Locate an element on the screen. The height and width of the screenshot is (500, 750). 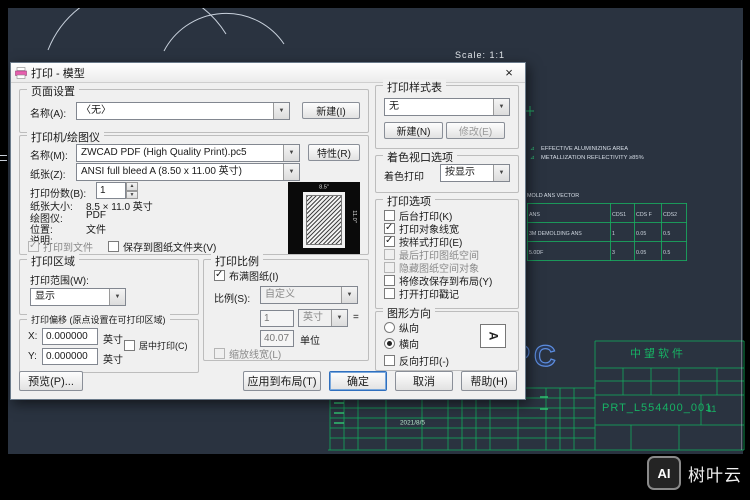
cad-scale-label: Scale: 1:1 is located at coordinates (480, 55).